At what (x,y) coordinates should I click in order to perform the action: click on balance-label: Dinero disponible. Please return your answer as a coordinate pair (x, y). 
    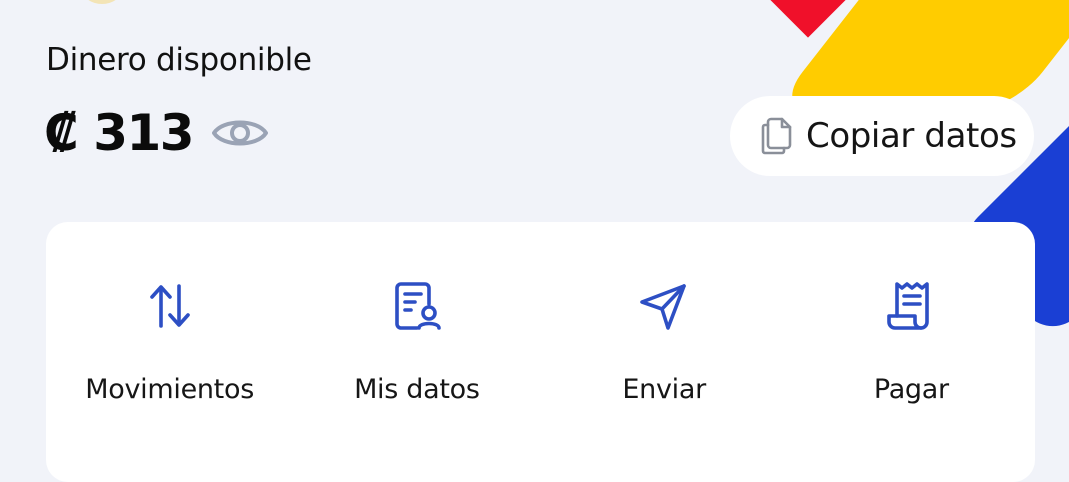
    Looking at the image, I should click on (179, 60).